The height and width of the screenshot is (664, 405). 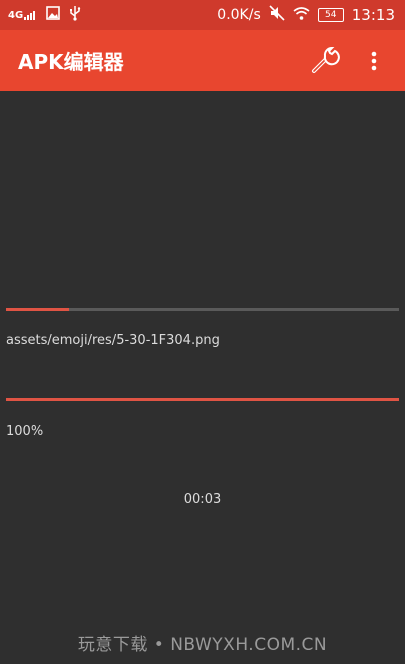 What do you see at coordinates (202, 645) in the screenshot?
I see `watermark: 玩意下载 • NBWYXH.COM.CN` at bounding box center [202, 645].